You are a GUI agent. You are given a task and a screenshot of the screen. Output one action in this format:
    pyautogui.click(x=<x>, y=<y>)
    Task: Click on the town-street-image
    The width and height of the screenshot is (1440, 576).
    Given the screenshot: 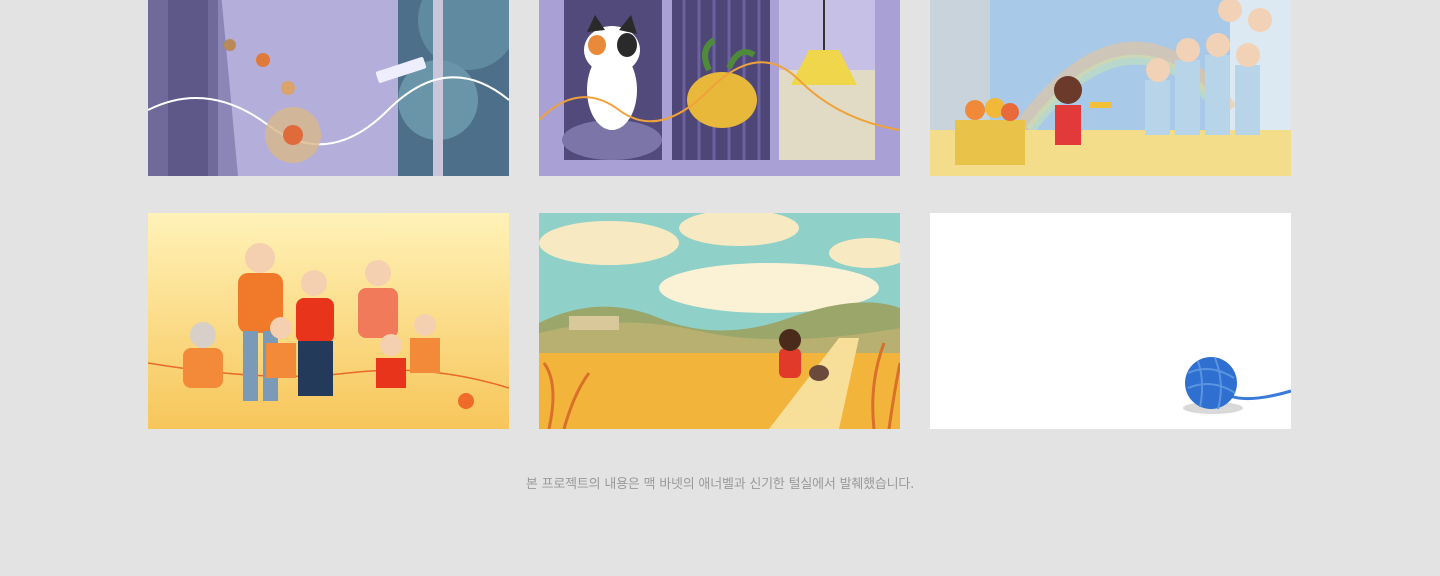 What is the action you would take?
    pyautogui.click(x=328, y=88)
    